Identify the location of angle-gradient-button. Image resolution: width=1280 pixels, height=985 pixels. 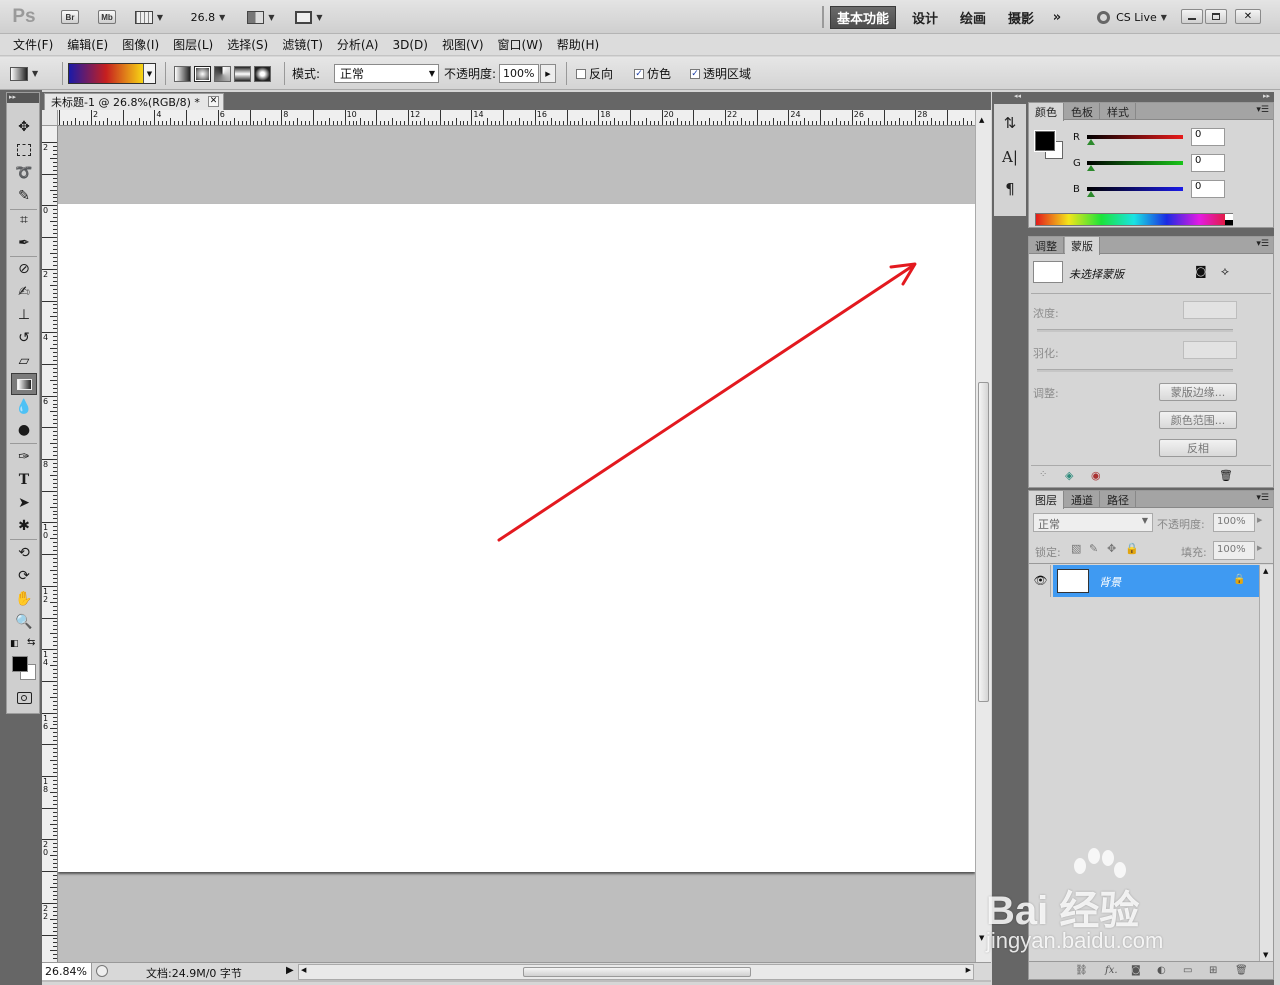
(222, 73).